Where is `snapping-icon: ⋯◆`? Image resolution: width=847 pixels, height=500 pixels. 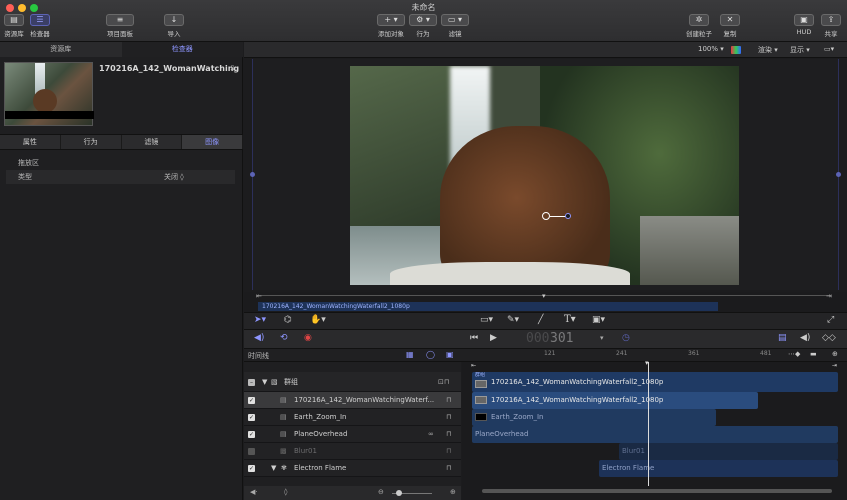
snapping-icon: ⋯◆ is located at coordinates (794, 354).